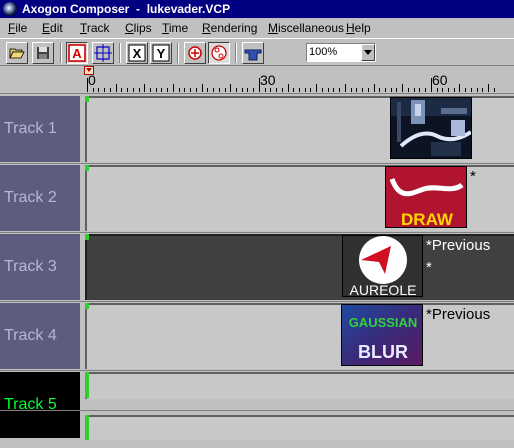 The image size is (514, 448). I want to click on grid-tool-button, so click(103, 53).